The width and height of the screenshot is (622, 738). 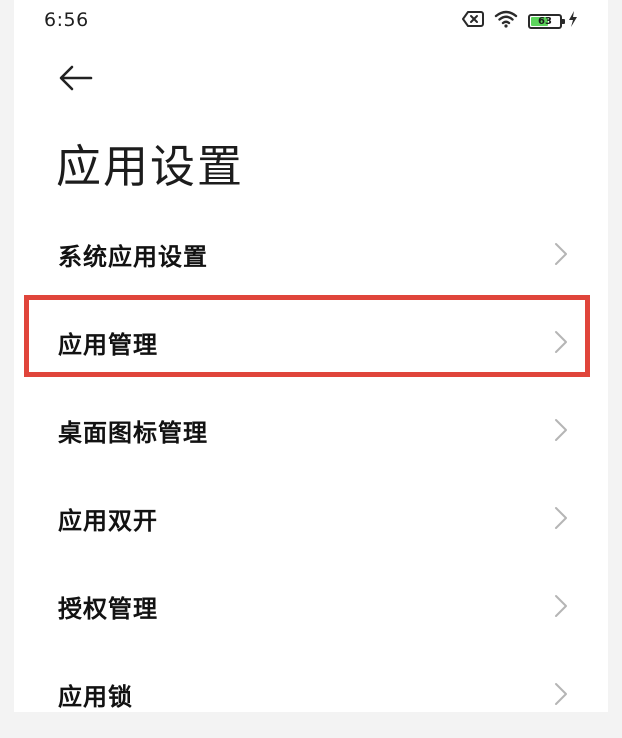 What do you see at coordinates (506, 21) in the screenshot?
I see `wifi-icon` at bounding box center [506, 21].